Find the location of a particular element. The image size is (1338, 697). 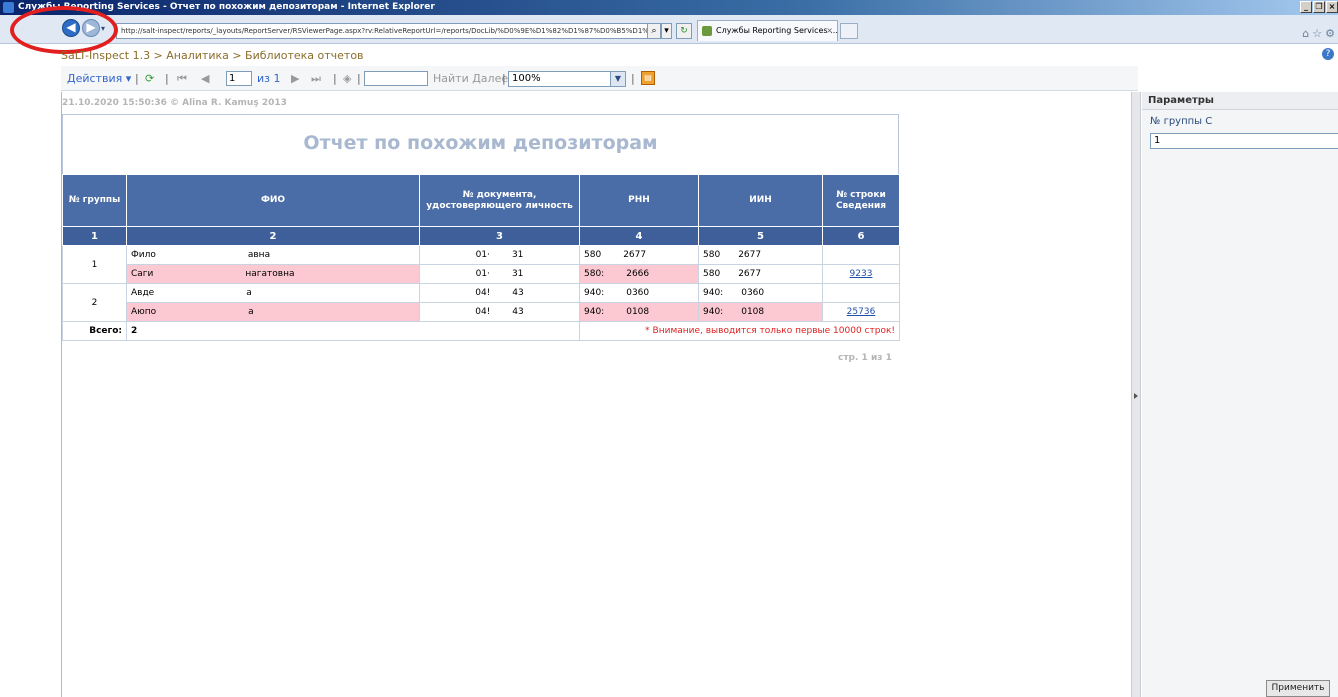

address-dropdown-icon: ▾ is located at coordinates (666, 31).